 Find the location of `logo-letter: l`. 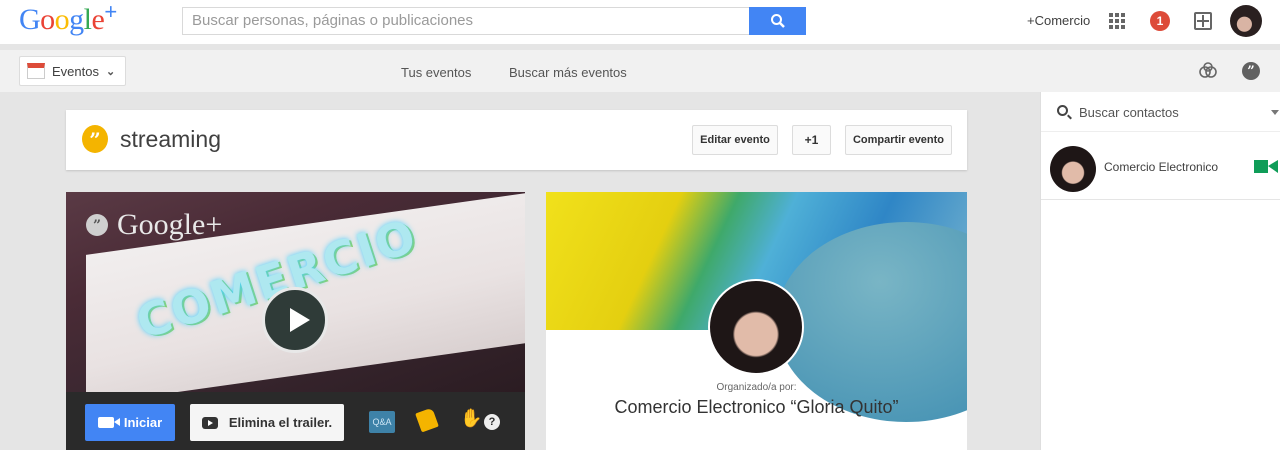

logo-letter: l is located at coordinates (87, 19).